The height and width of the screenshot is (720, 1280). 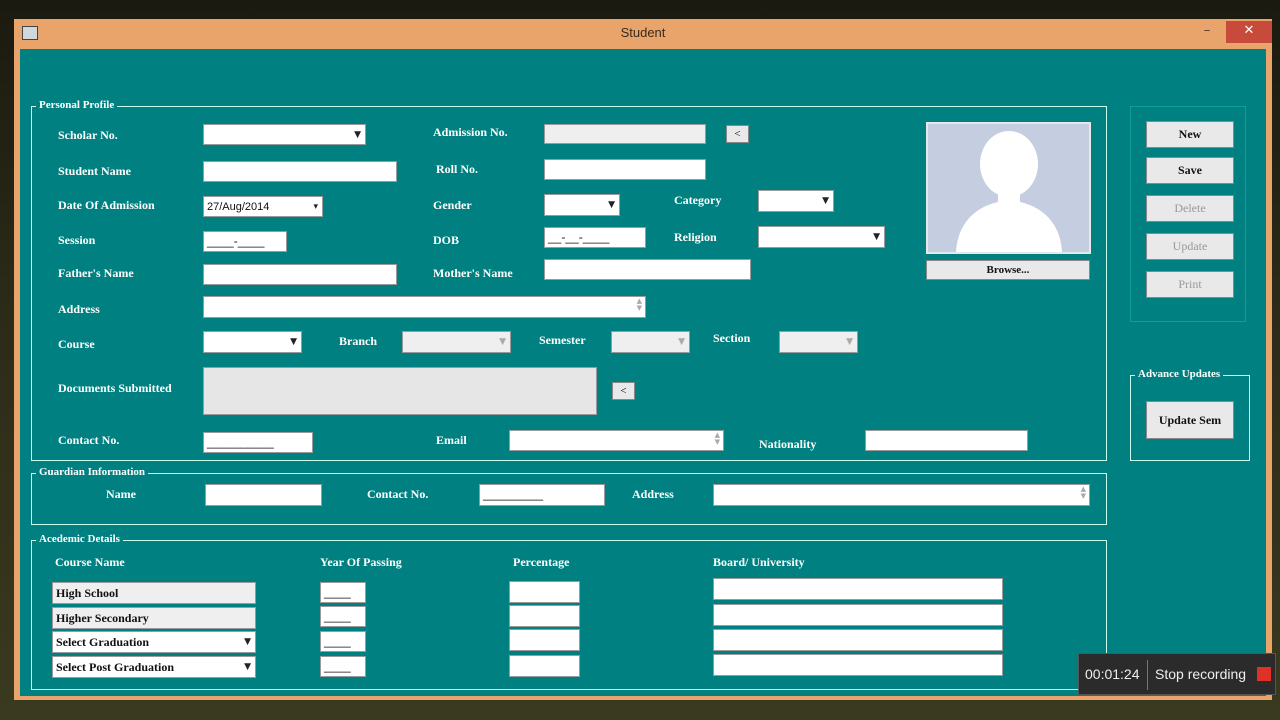 What do you see at coordinates (1179, 374) in the screenshot?
I see `advance-updates-label: Advance Updates` at bounding box center [1179, 374].